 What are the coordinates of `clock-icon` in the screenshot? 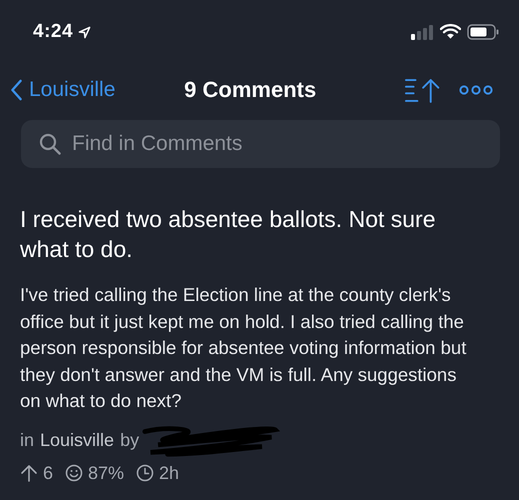 It's located at (145, 473).